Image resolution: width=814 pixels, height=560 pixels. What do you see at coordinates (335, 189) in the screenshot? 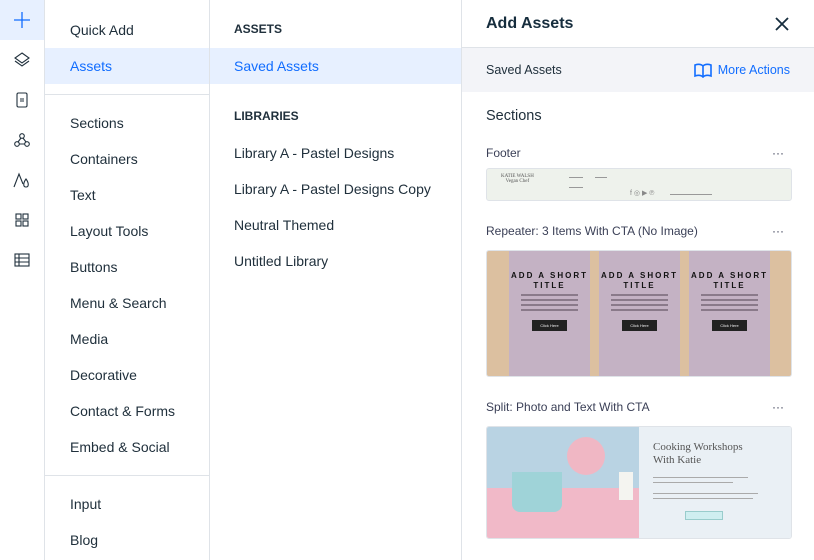
I see `library-item: Library A - Pastel Designs Copy` at bounding box center [335, 189].